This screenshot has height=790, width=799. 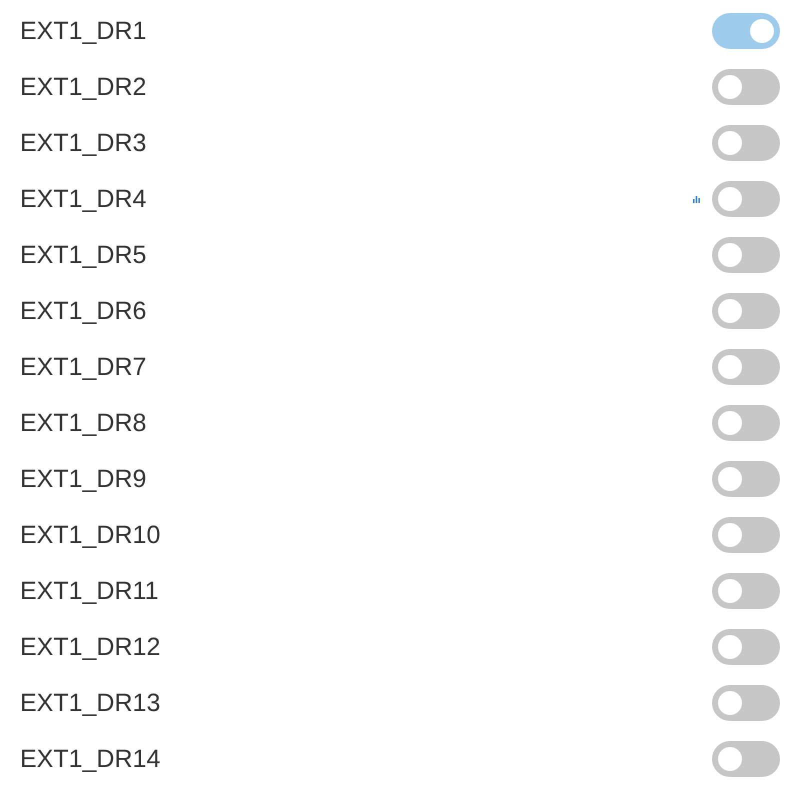 What do you see at coordinates (696, 199) in the screenshot?
I see `bar-chart-icon` at bounding box center [696, 199].